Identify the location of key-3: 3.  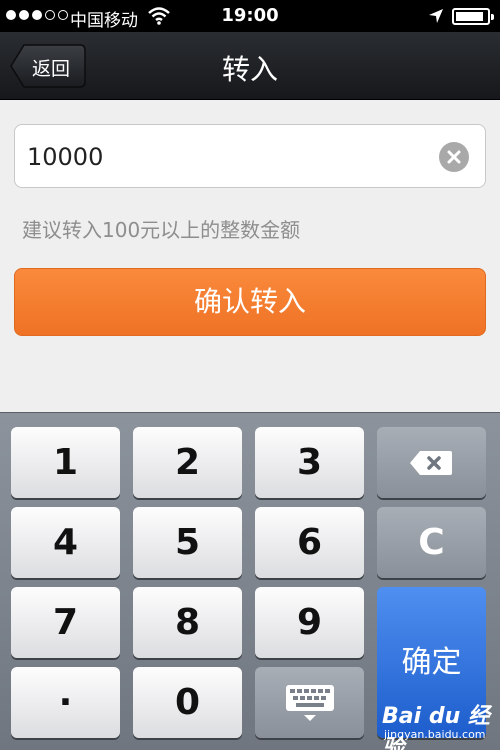
(309, 462).